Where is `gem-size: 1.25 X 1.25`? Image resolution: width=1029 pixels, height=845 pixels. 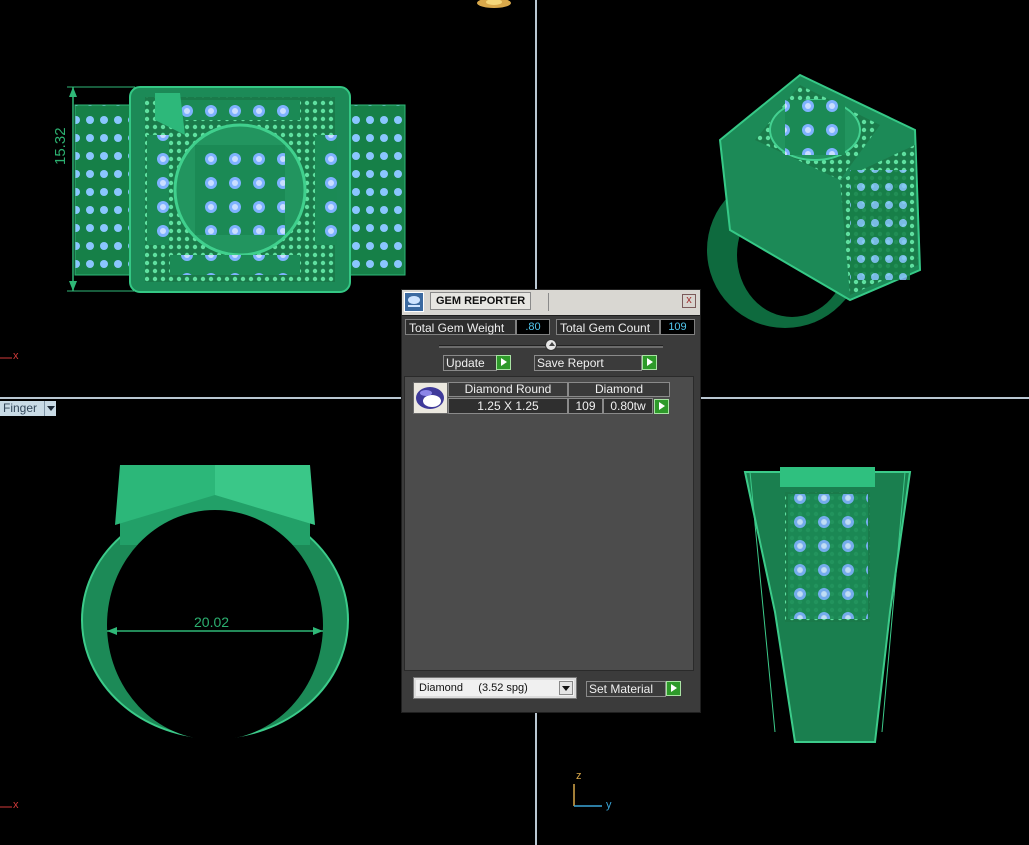 gem-size: 1.25 X 1.25 is located at coordinates (508, 406).